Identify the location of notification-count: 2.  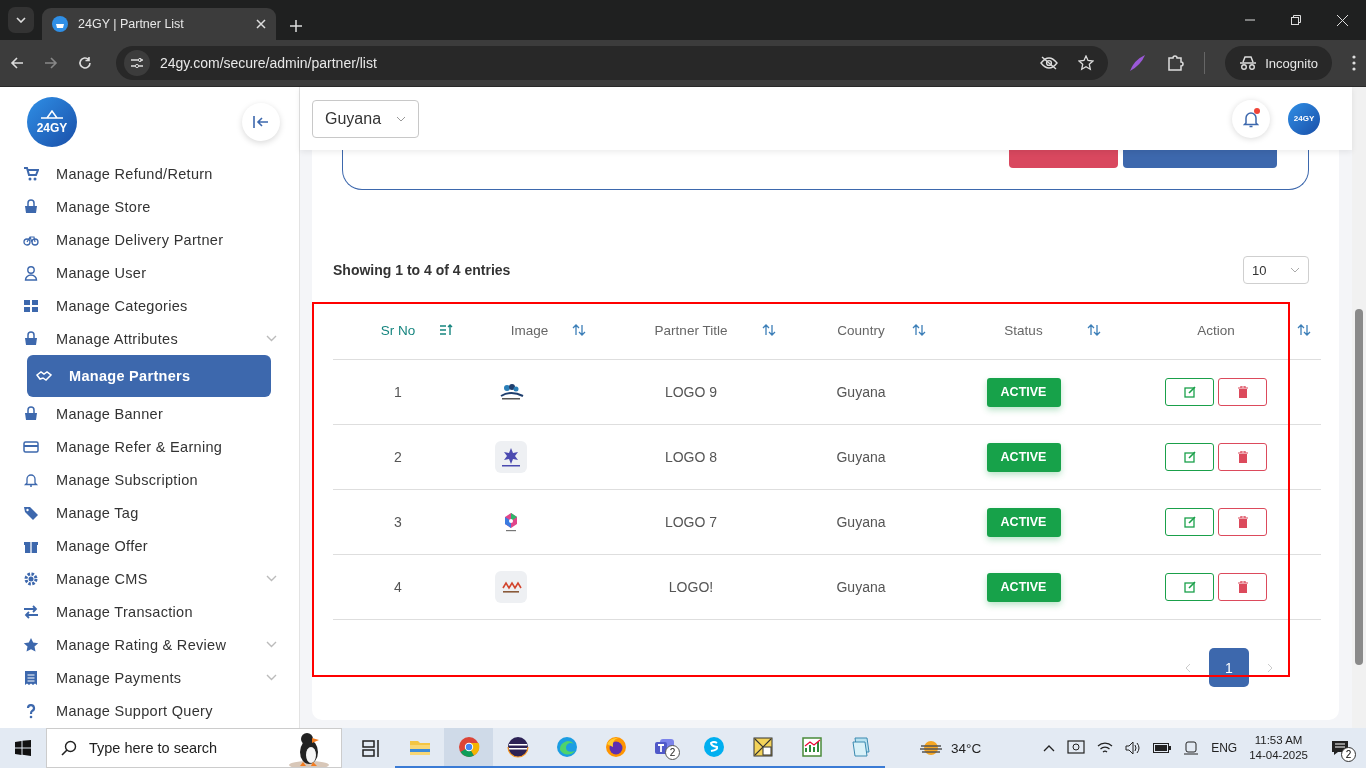
(1348, 754).